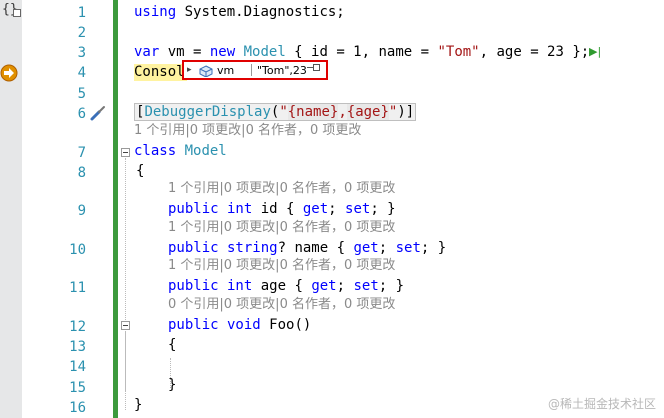 The image size is (664, 418). Describe the element at coordinates (222, 52) in the screenshot. I see `keyword: new` at that location.